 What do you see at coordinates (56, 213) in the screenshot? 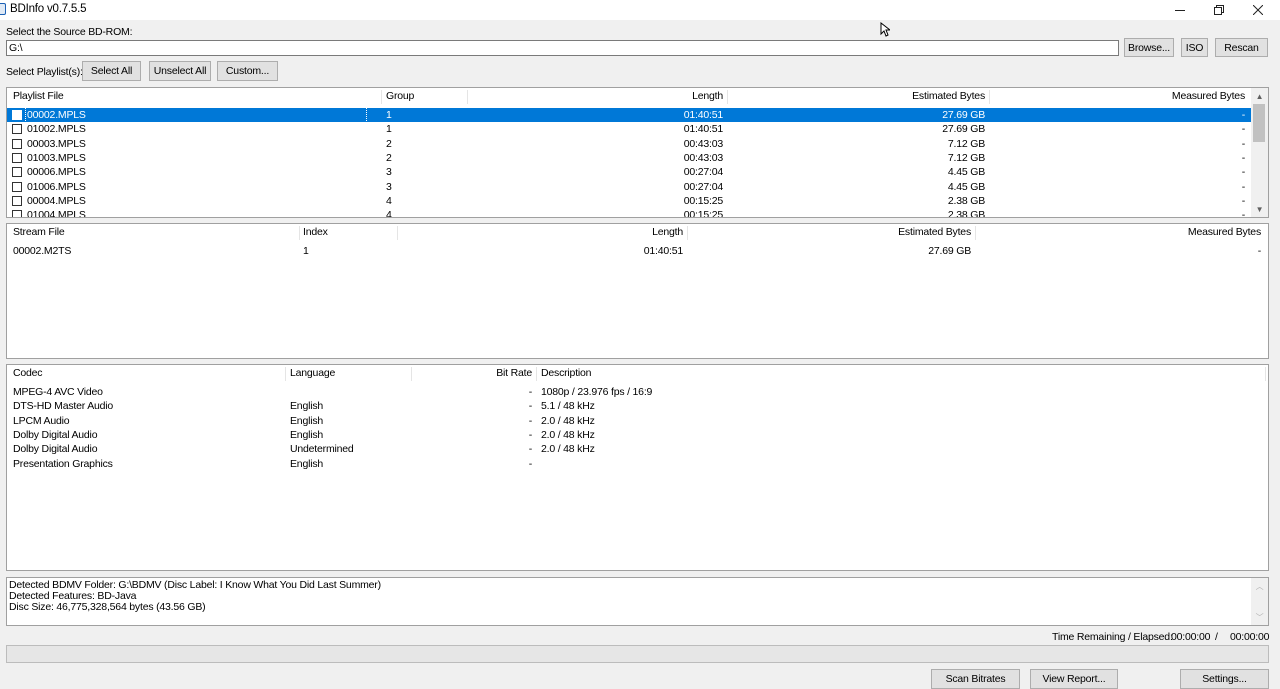
I see `playlist-file: 01004.MPLS` at bounding box center [56, 213].